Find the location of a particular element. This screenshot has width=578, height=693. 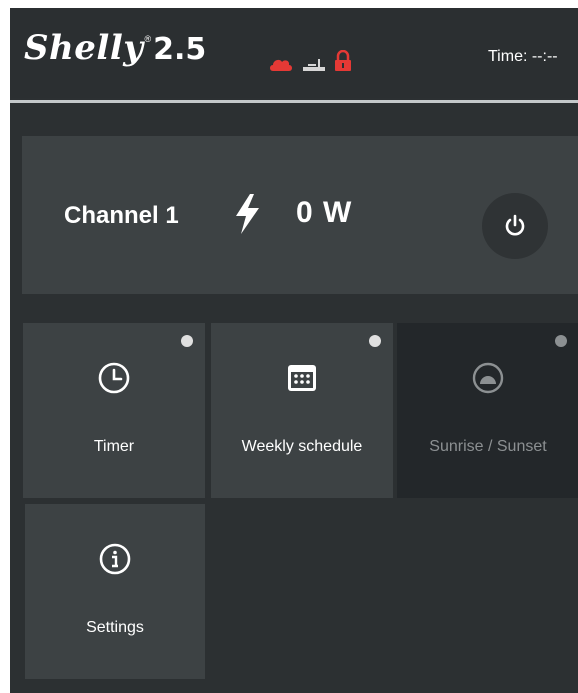

tile-settings: Settings is located at coordinates (115, 591).